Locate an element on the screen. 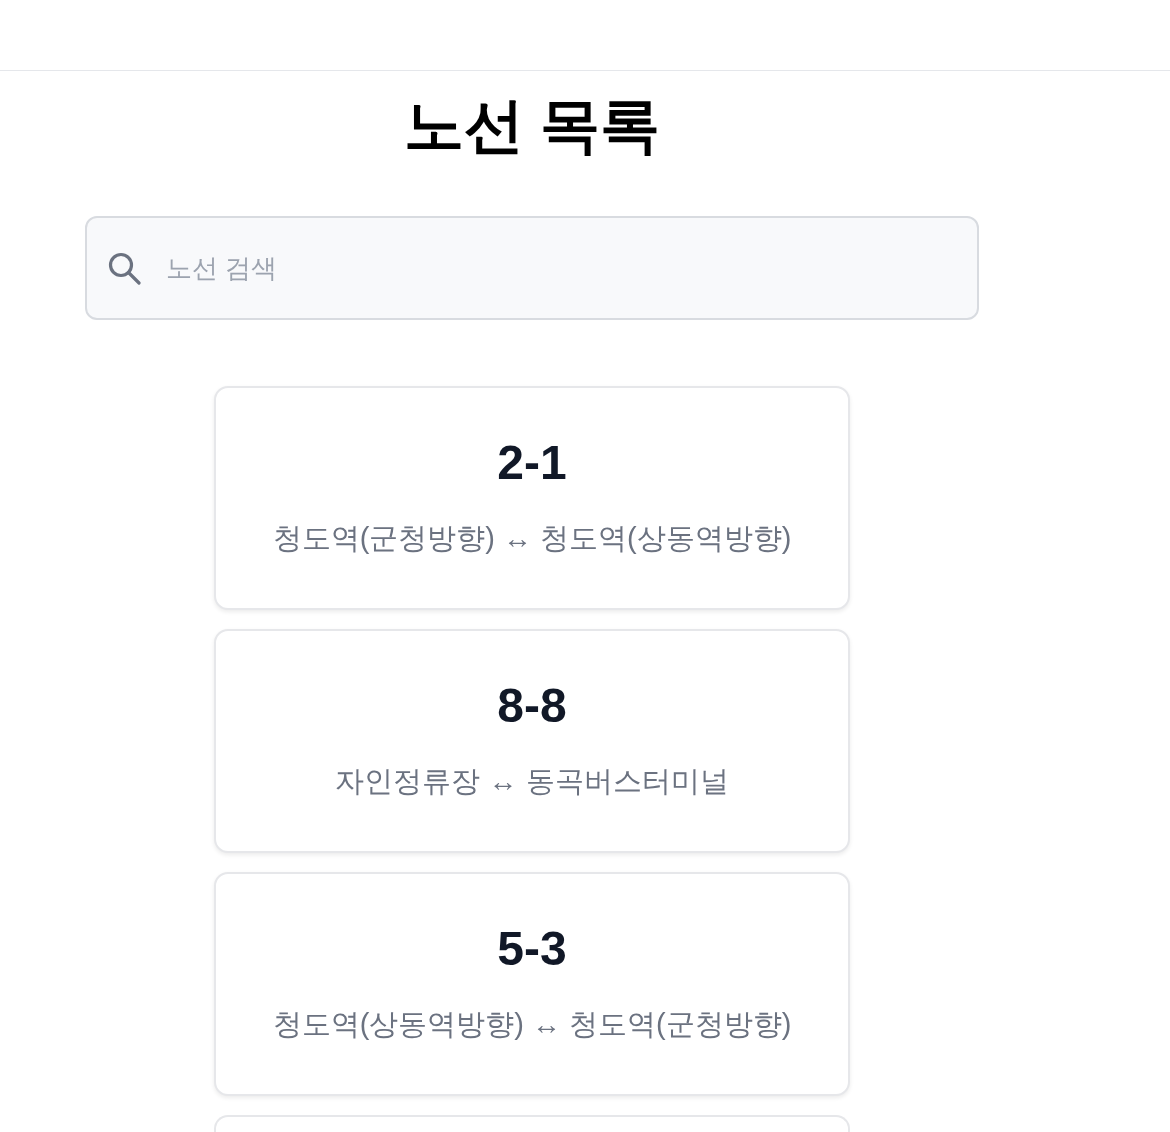 The width and height of the screenshot is (1170, 1132). search-field: 노선 검색 is located at coordinates (532, 268).